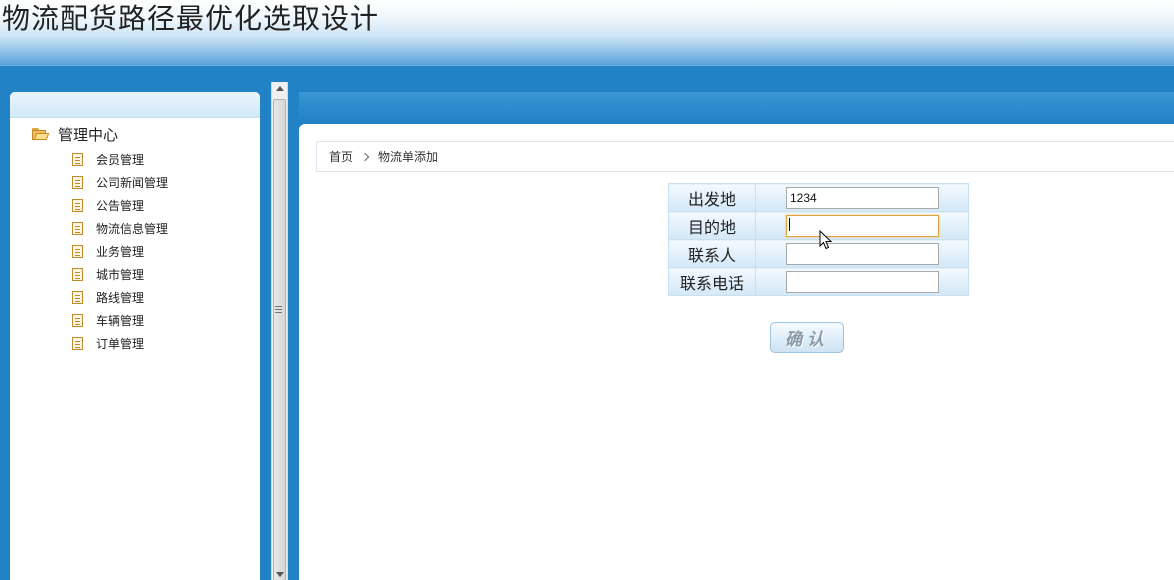 This screenshot has height=580, width=1174. What do you see at coordinates (745, 156) in the screenshot?
I see `breadcrumb: 首页 物流单添加` at bounding box center [745, 156].